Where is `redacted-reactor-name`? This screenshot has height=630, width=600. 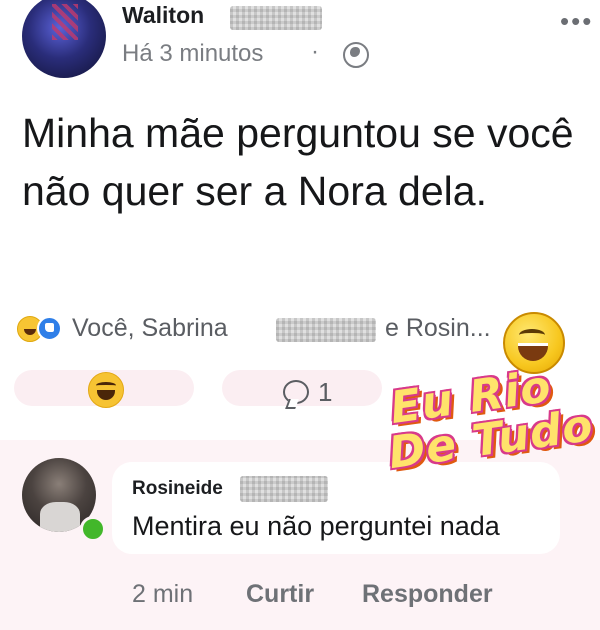
redacted-reactor-name is located at coordinates (326, 330).